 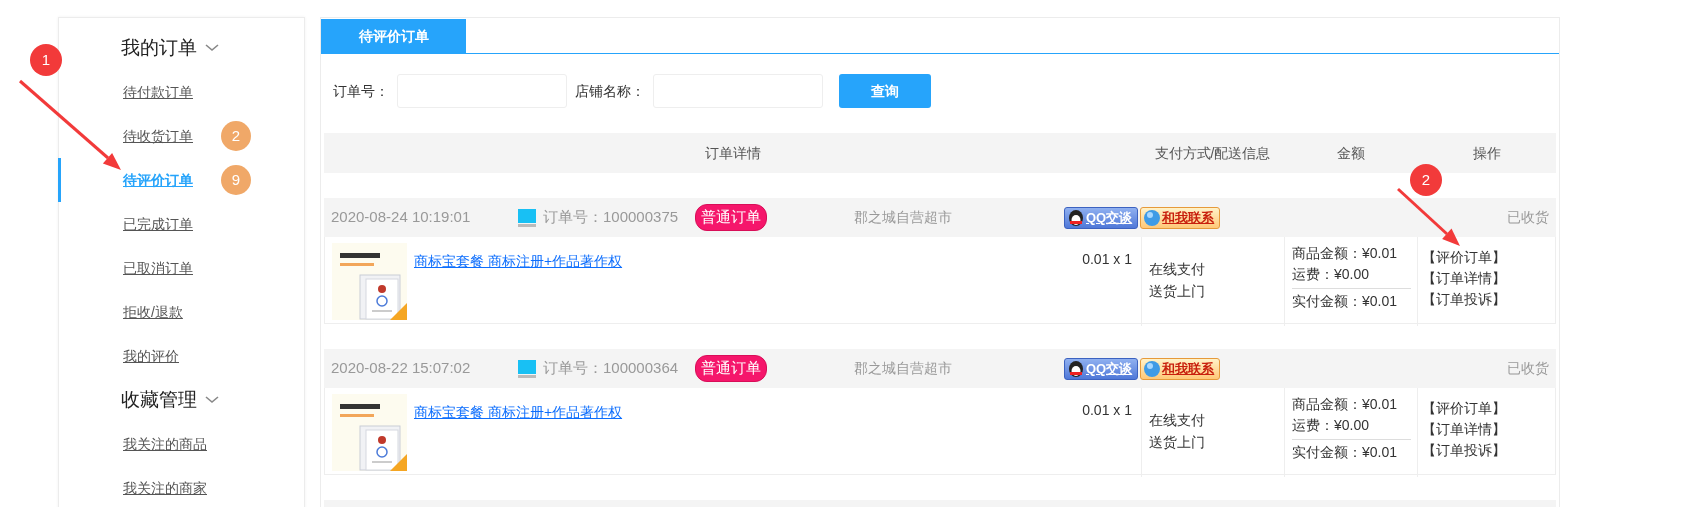 I want to click on arrow, so click(x=1428, y=216).